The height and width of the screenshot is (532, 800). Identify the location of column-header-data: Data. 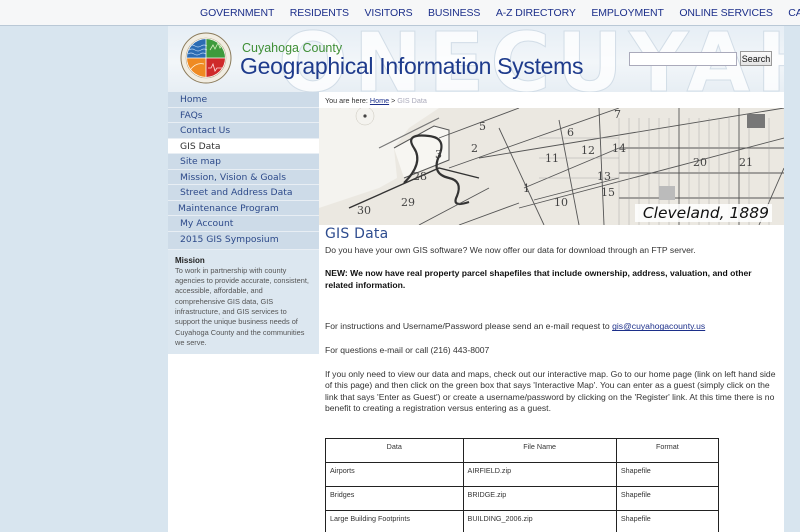
(394, 450).